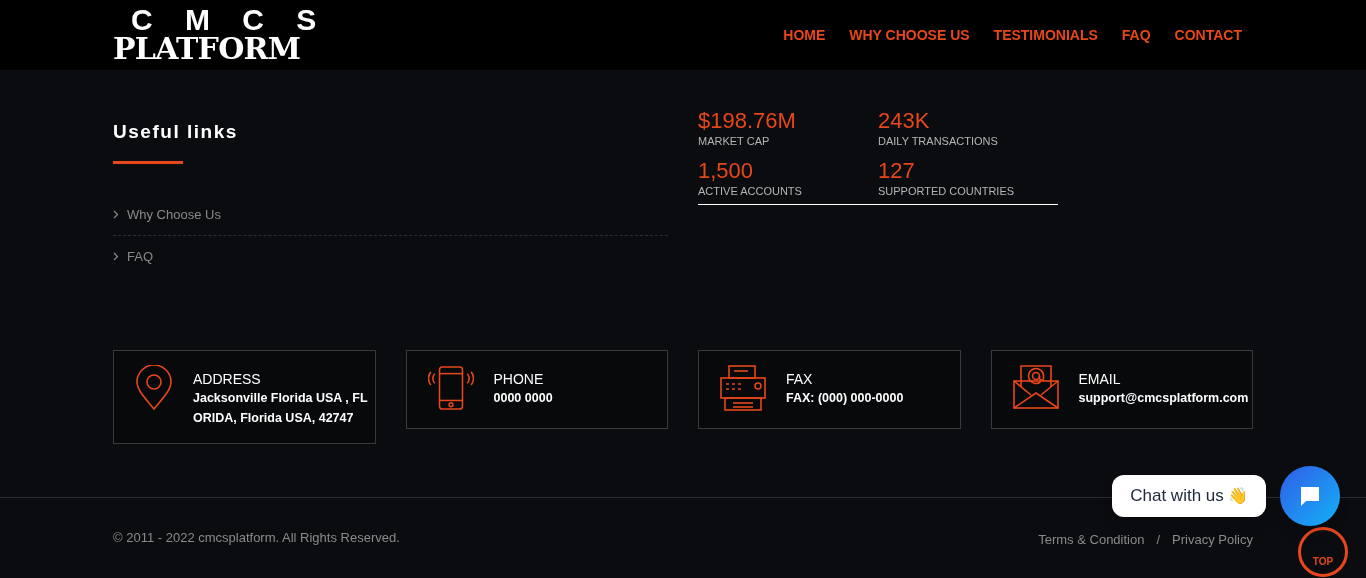  Describe the element at coordinates (1035, 386) in the screenshot. I see `envelope-icon` at that location.